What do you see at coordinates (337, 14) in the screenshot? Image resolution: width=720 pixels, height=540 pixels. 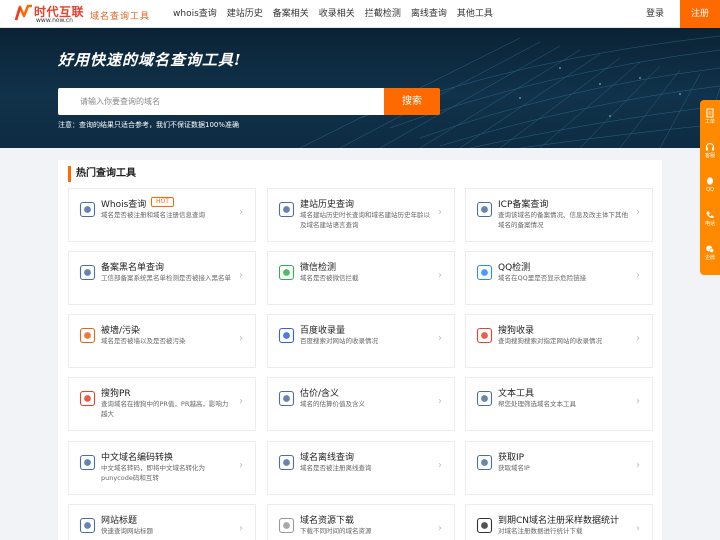 I see `nav-item-index: 收录相关` at bounding box center [337, 14].